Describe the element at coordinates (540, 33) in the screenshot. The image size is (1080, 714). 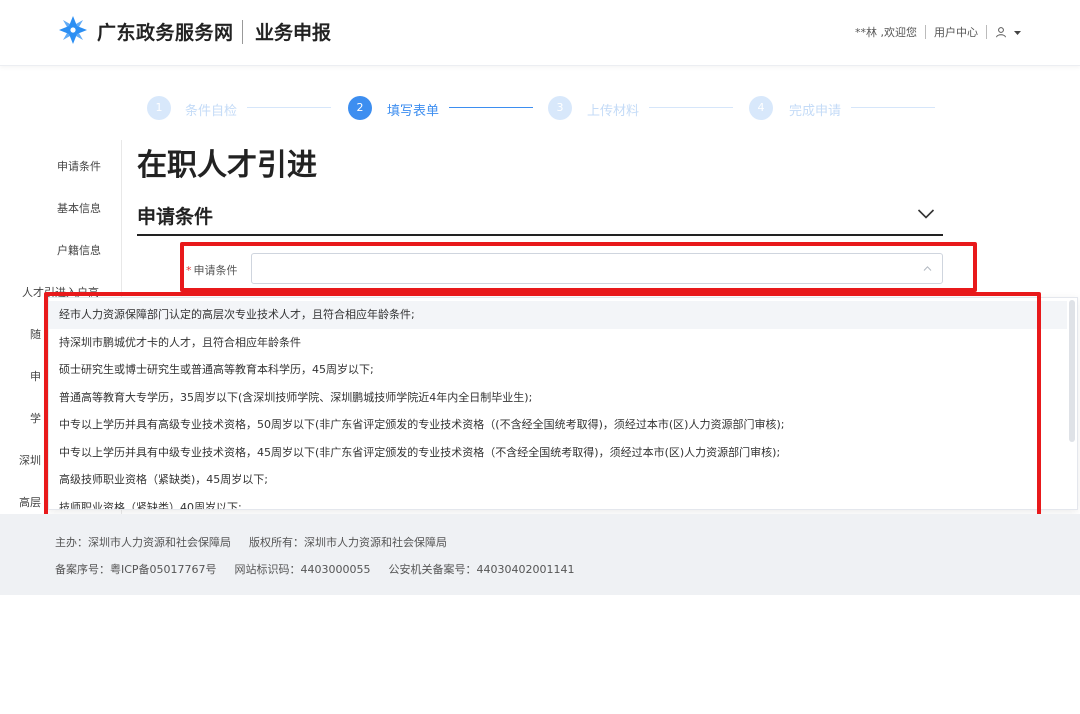
I see `top-header: 广东政务服务网 业务申报 **林 ,欢迎您 用户中心` at that location.